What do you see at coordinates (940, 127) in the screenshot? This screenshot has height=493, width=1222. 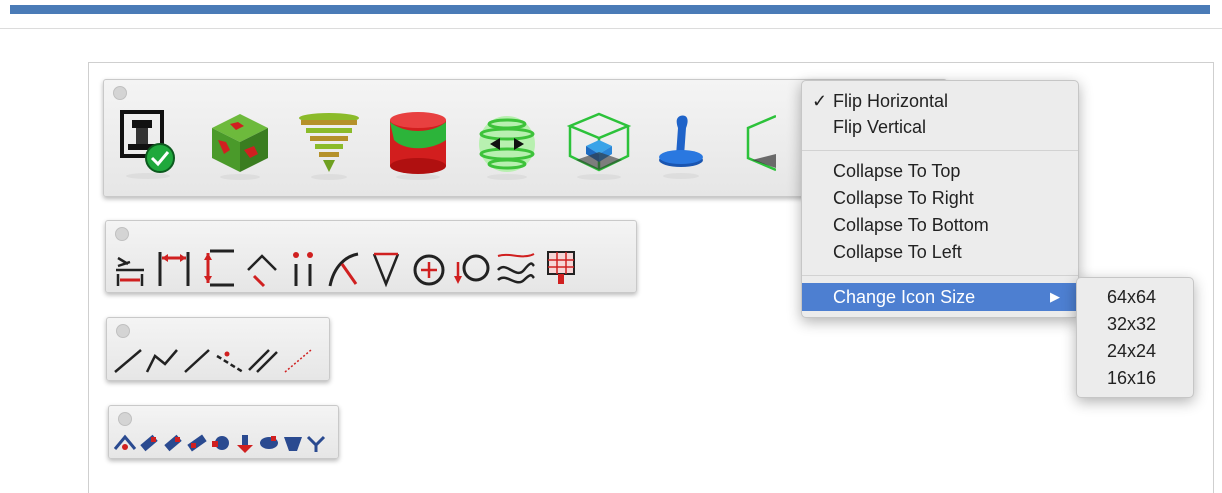 I see `menu-item-flip-vertical: Flip Vertical` at bounding box center [940, 127].